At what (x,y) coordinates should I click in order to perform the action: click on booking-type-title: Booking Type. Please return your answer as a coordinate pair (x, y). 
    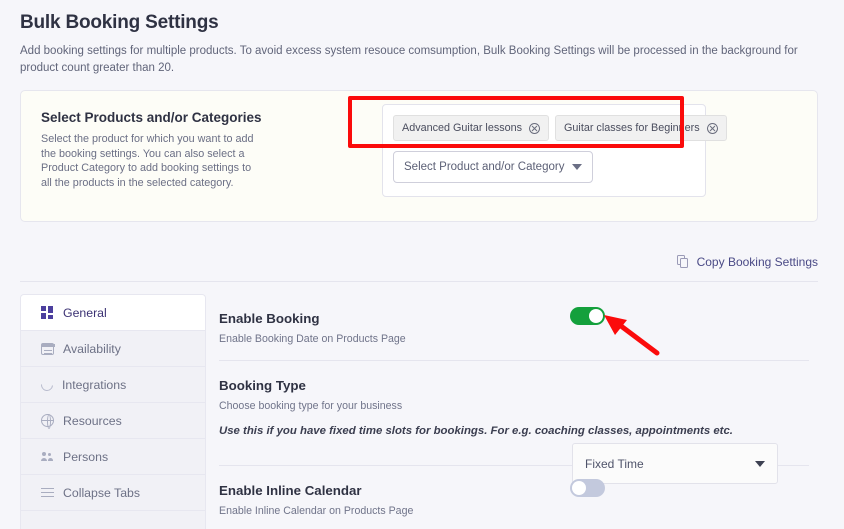
    Looking at the image, I should click on (262, 385).